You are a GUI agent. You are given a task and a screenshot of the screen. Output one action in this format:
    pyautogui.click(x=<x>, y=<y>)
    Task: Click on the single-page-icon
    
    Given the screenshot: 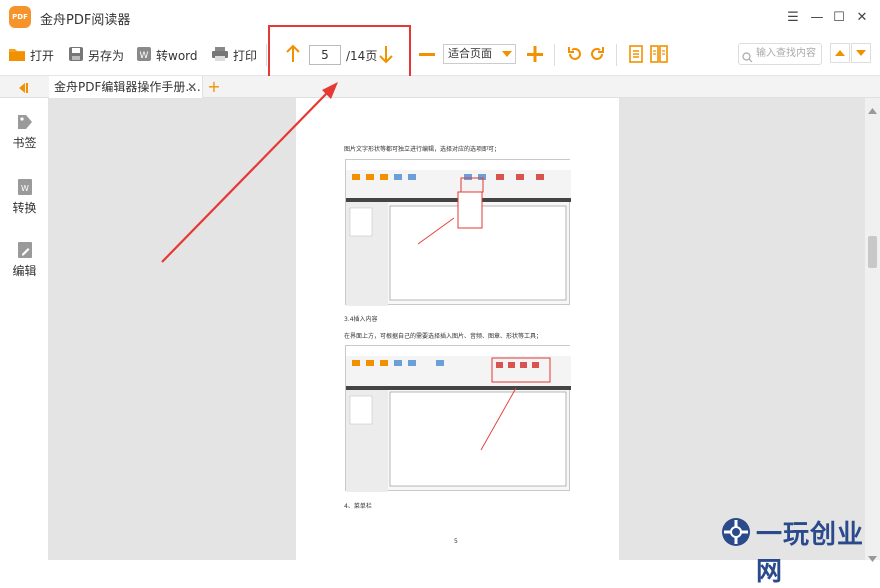 What is the action you would take?
    pyautogui.click(x=636, y=54)
    